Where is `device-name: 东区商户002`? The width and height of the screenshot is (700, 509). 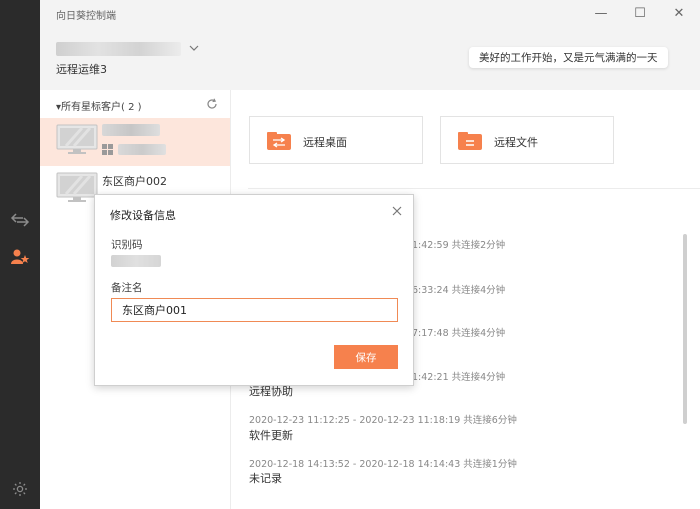 device-name: 东区商户002 is located at coordinates (134, 181).